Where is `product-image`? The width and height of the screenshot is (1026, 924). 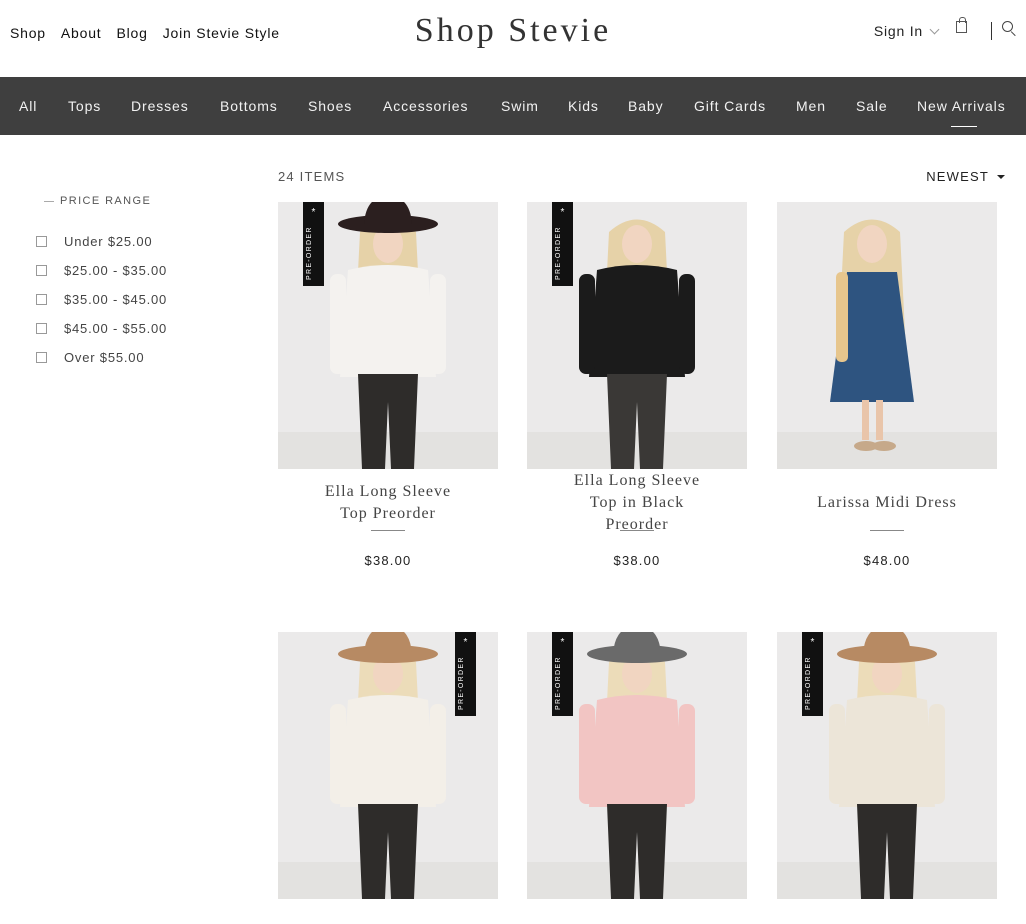 product-image is located at coordinates (887, 335).